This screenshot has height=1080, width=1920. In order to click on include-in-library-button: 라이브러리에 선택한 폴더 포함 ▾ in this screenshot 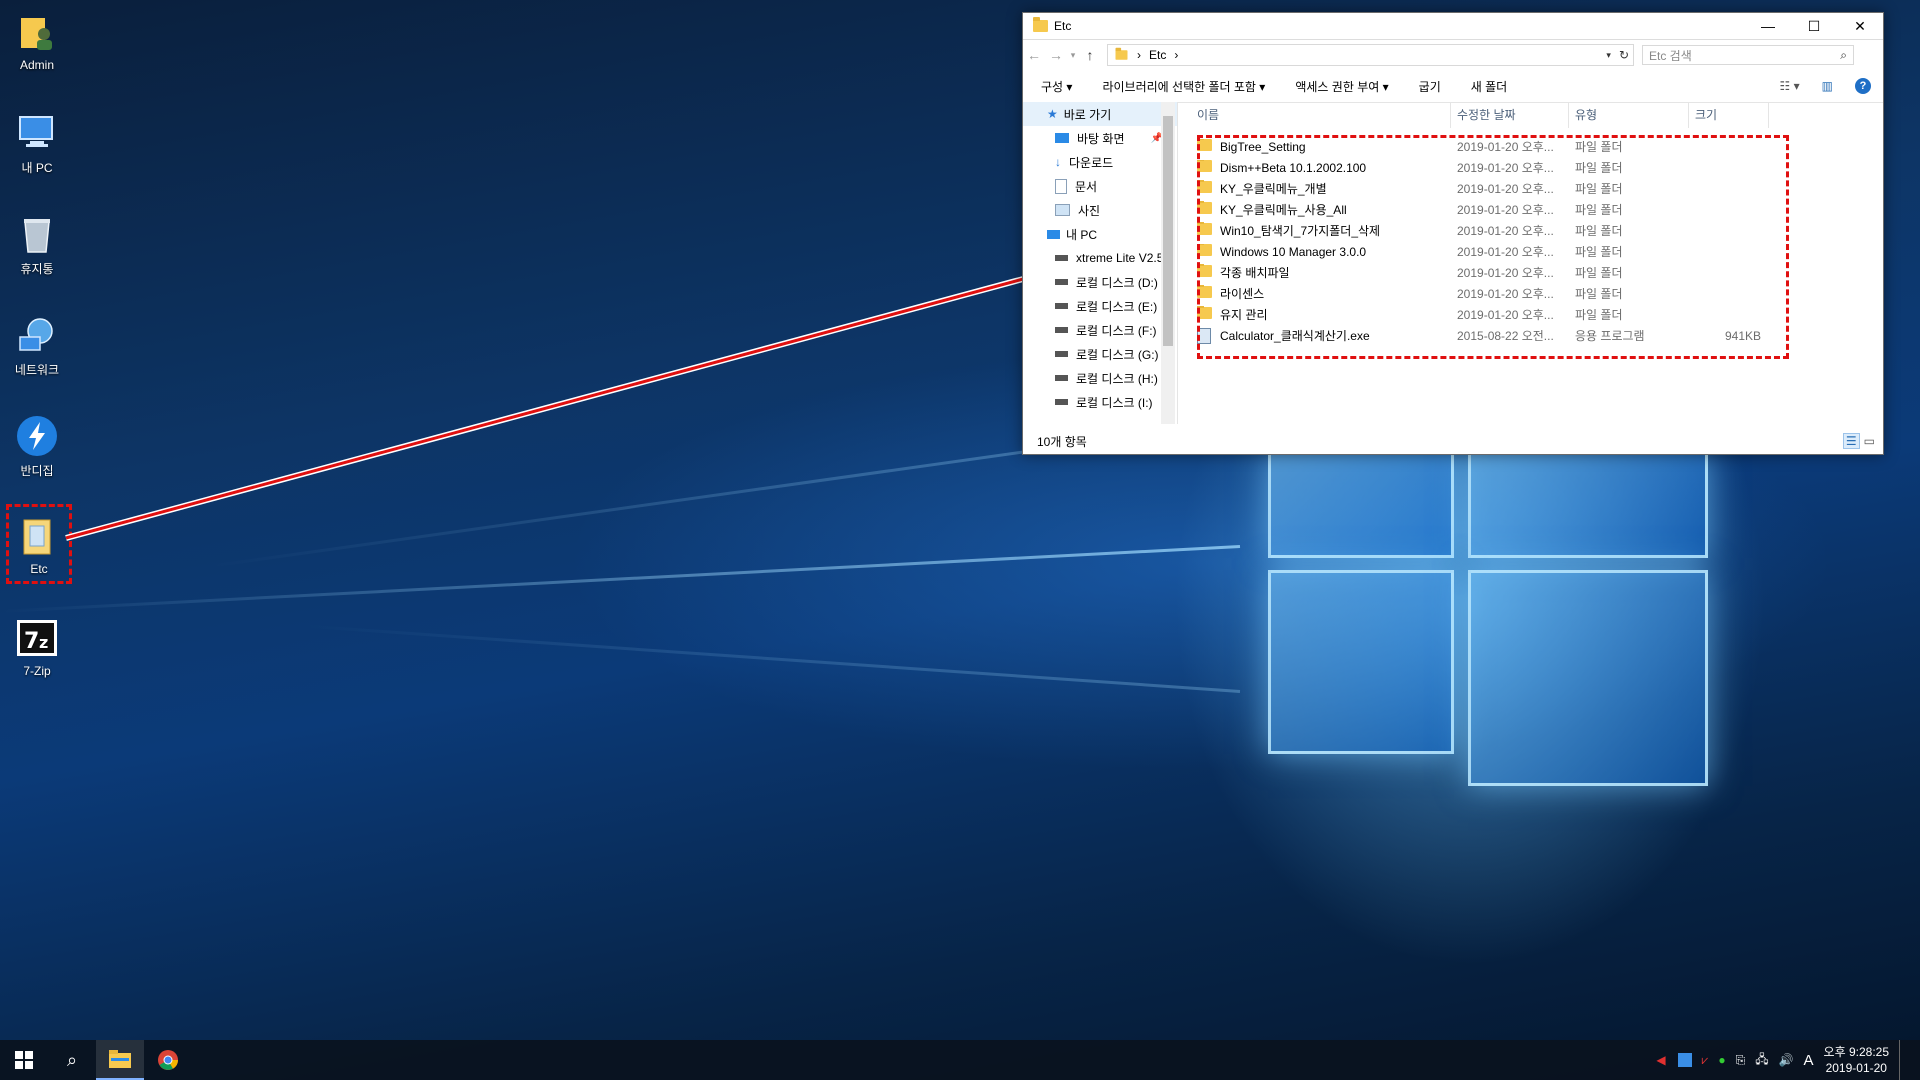, I will do `click(1183, 86)`.